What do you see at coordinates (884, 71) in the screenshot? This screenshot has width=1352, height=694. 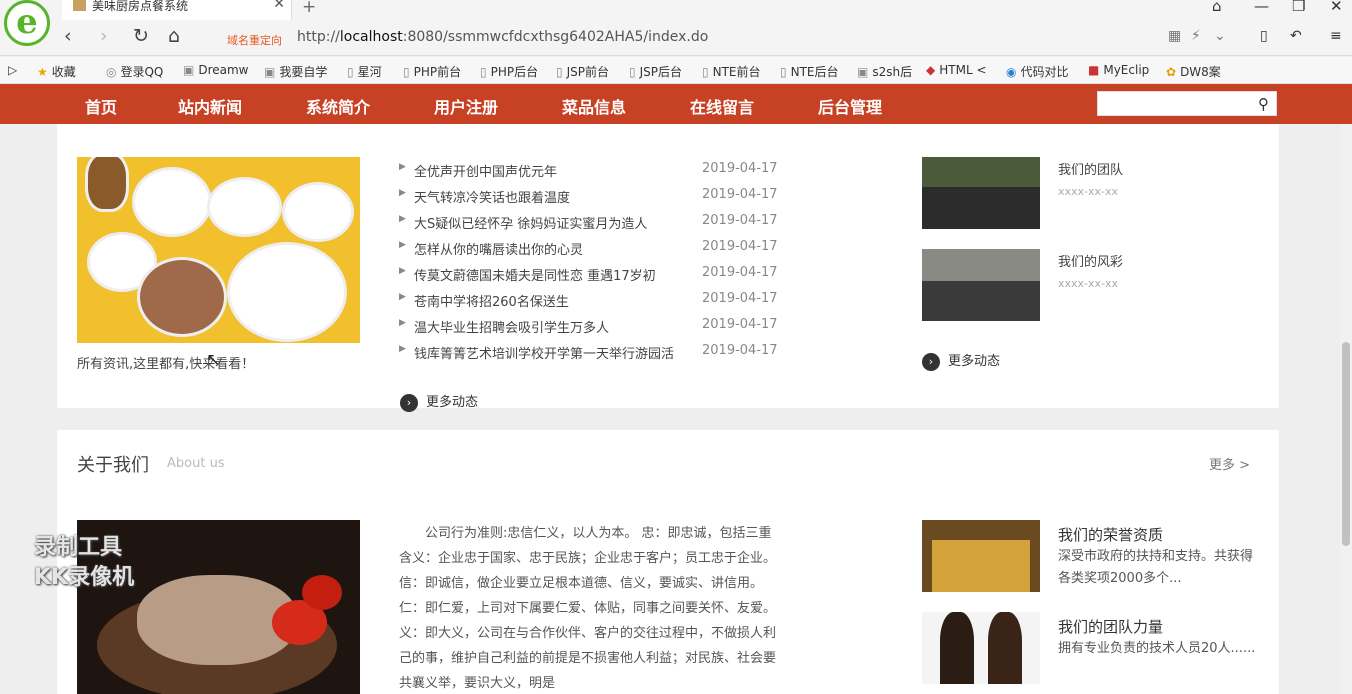 I see `bookmark-item: ▣ s2sh后` at bounding box center [884, 71].